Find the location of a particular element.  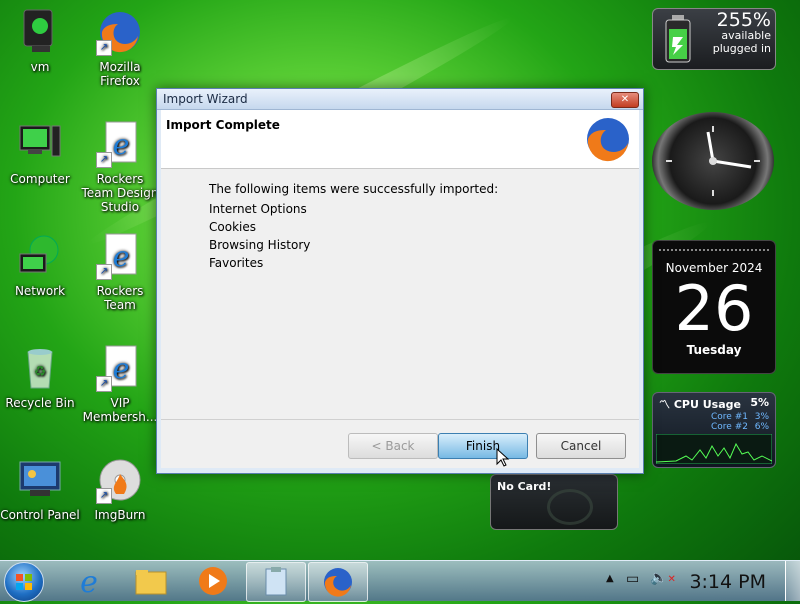

page-title: Import Complete is located at coordinates (223, 125).